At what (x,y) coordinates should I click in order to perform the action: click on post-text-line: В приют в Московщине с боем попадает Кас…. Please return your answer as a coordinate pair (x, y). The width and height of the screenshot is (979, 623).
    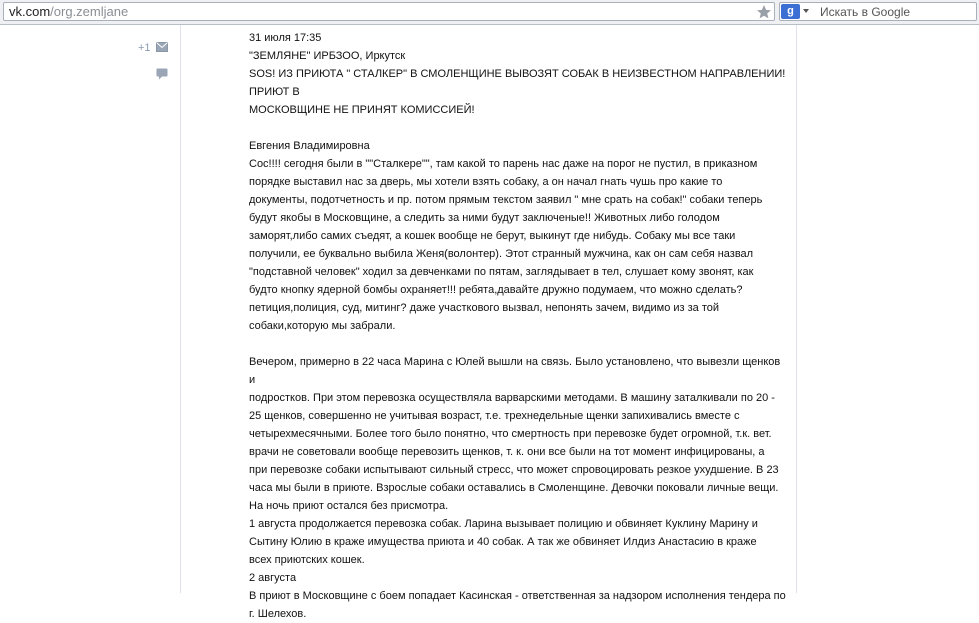
    Looking at the image, I should click on (517, 596).